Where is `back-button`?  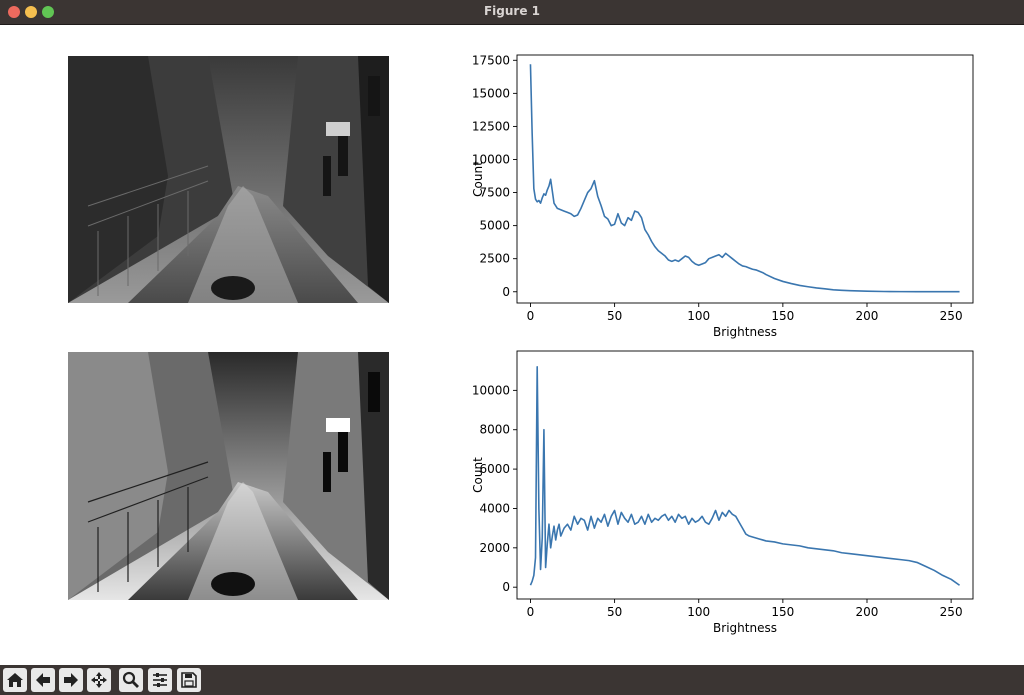 back-button is located at coordinates (43, 680).